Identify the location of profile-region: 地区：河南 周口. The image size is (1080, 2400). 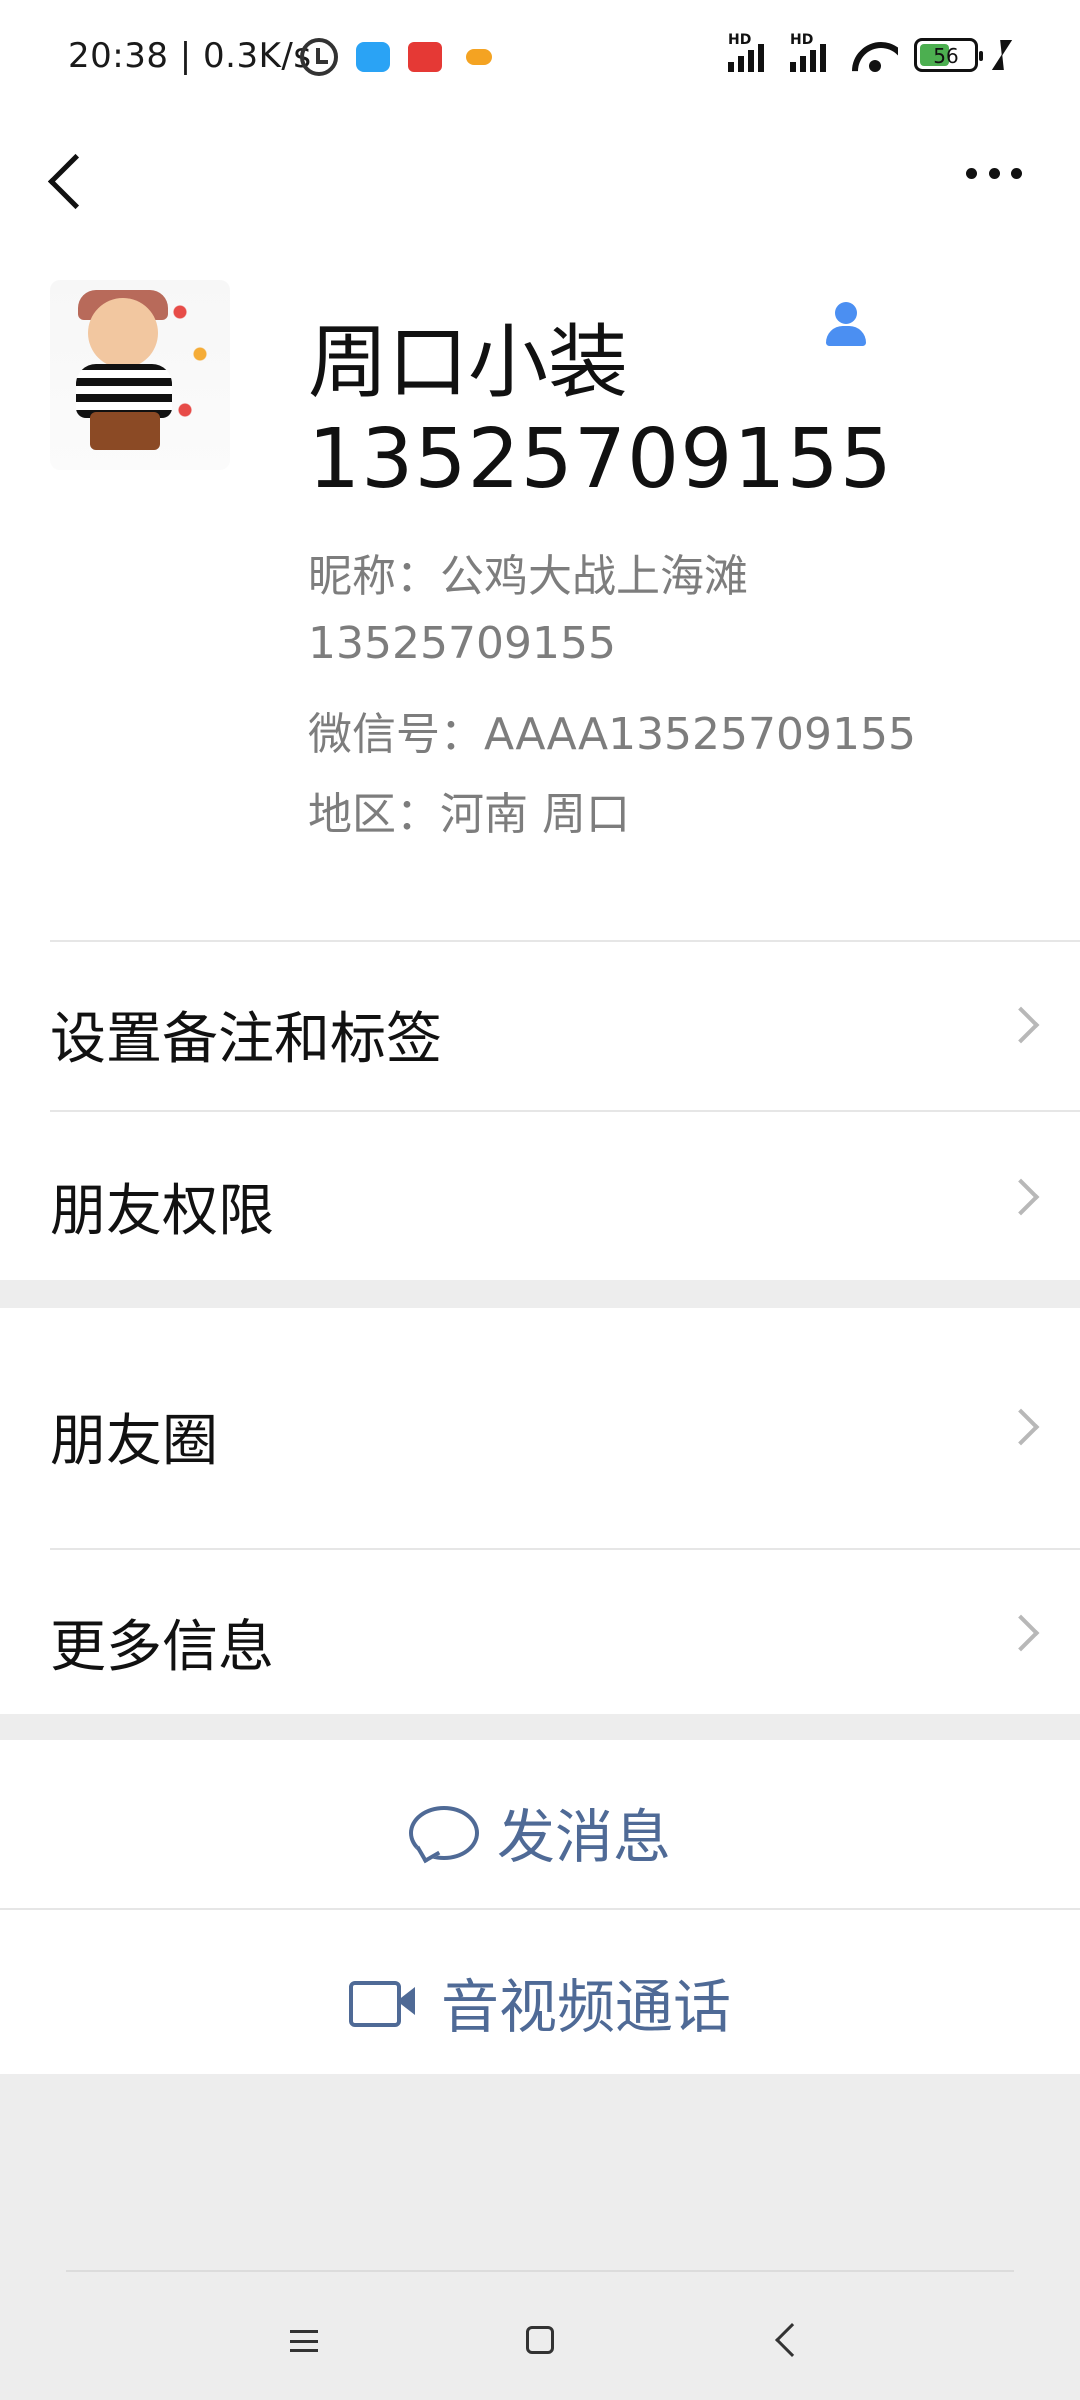
(469, 814).